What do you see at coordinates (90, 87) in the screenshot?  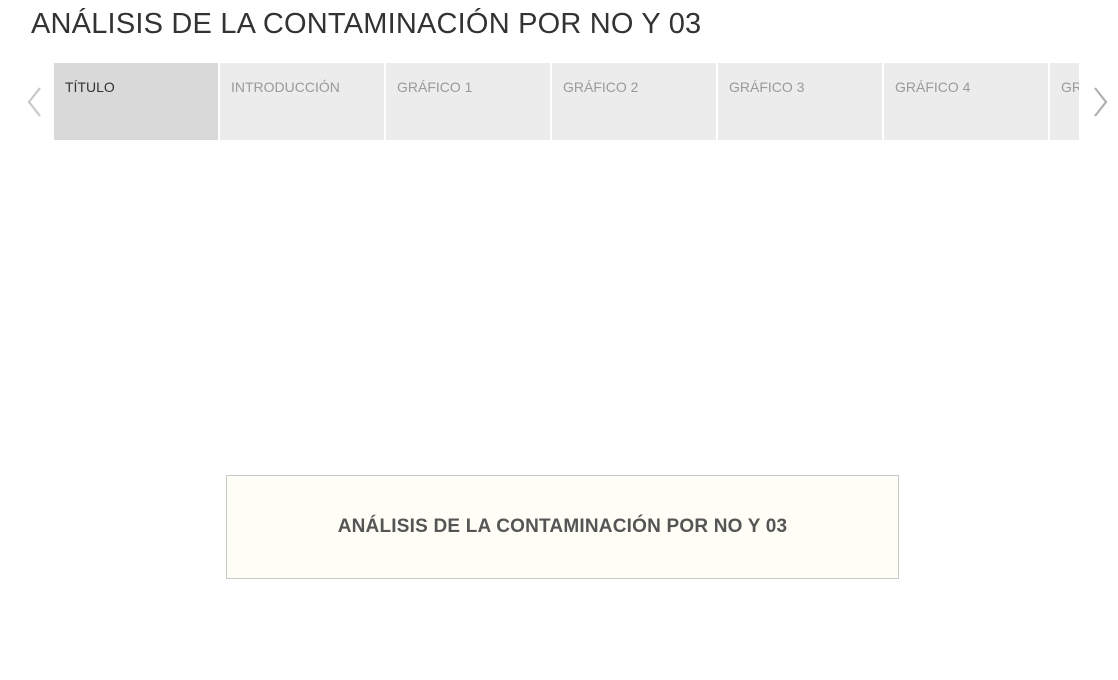 I see `story-point-label: TÍTULO` at bounding box center [90, 87].